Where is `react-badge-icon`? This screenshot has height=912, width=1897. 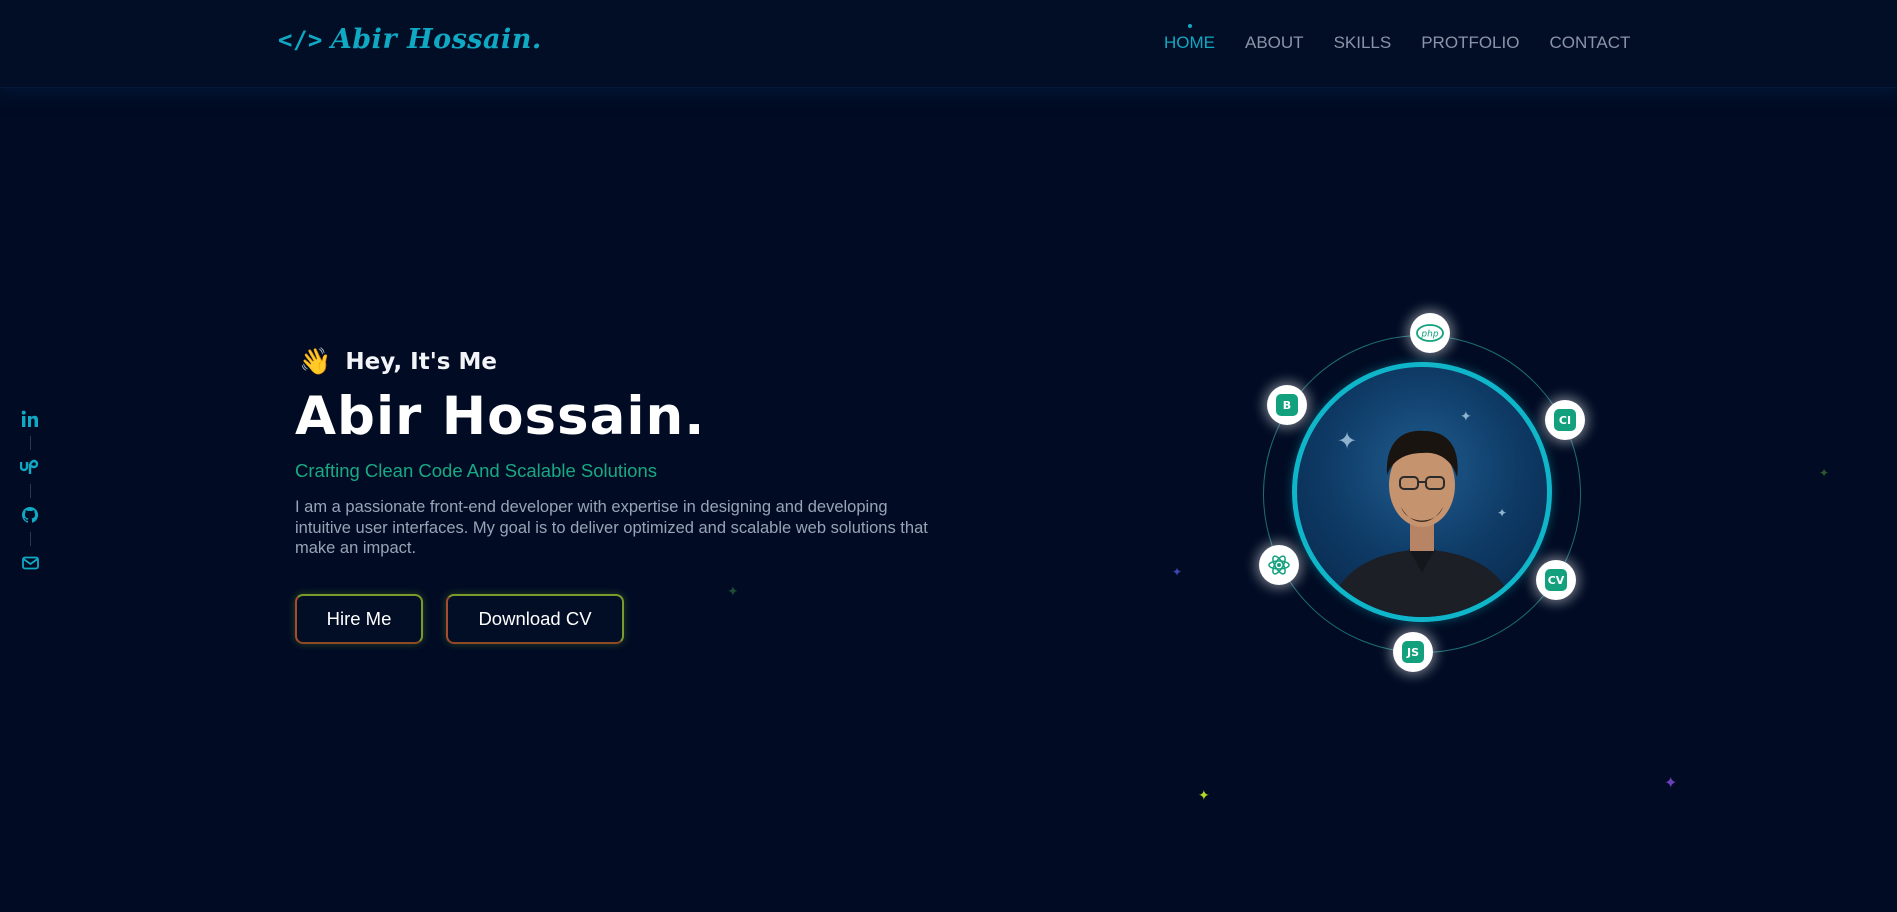 react-badge-icon is located at coordinates (1279, 565).